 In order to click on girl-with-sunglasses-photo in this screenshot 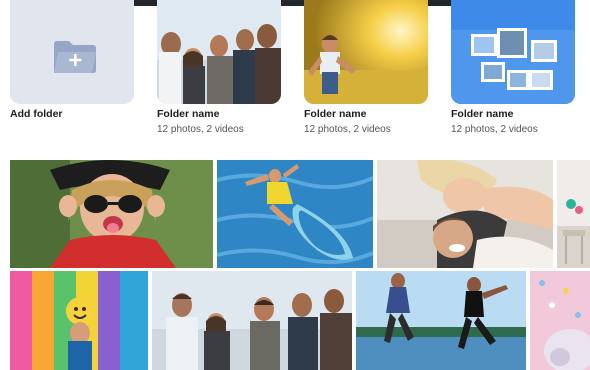, I will do `click(111, 214)`.